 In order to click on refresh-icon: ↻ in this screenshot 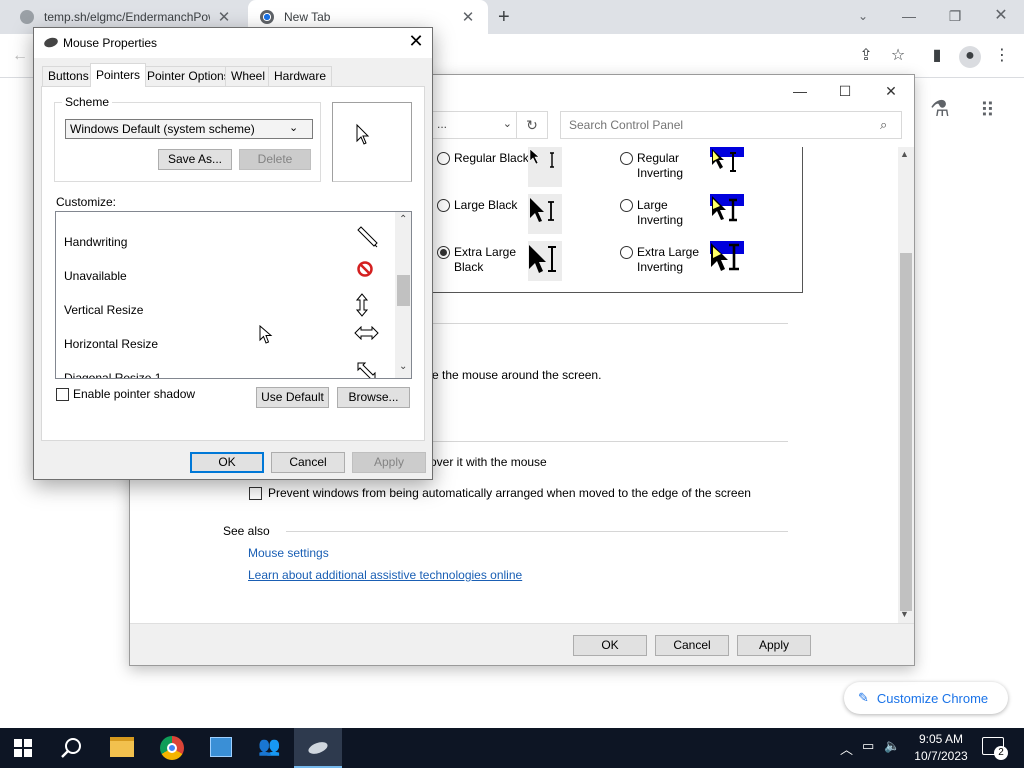, I will do `click(532, 125)`.